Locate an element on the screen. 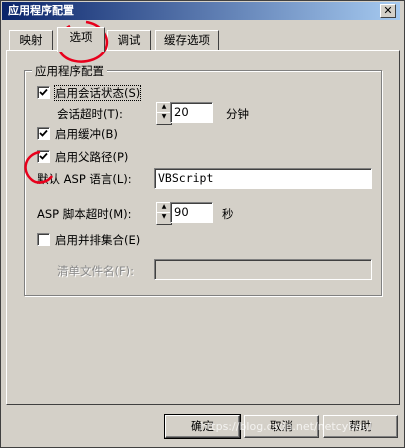 This screenshot has width=405, height=448. tab-debug: 调试 is located at coordinates (129, 40).